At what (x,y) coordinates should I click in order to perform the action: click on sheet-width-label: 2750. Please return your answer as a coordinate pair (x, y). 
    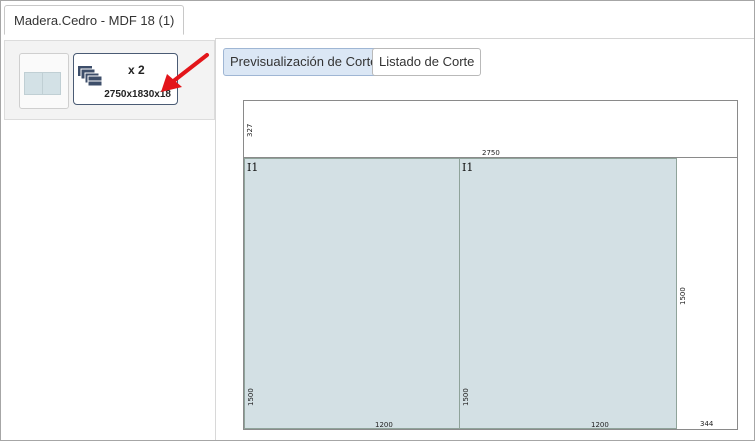
    Looking at the image, I should click on (491, 153).